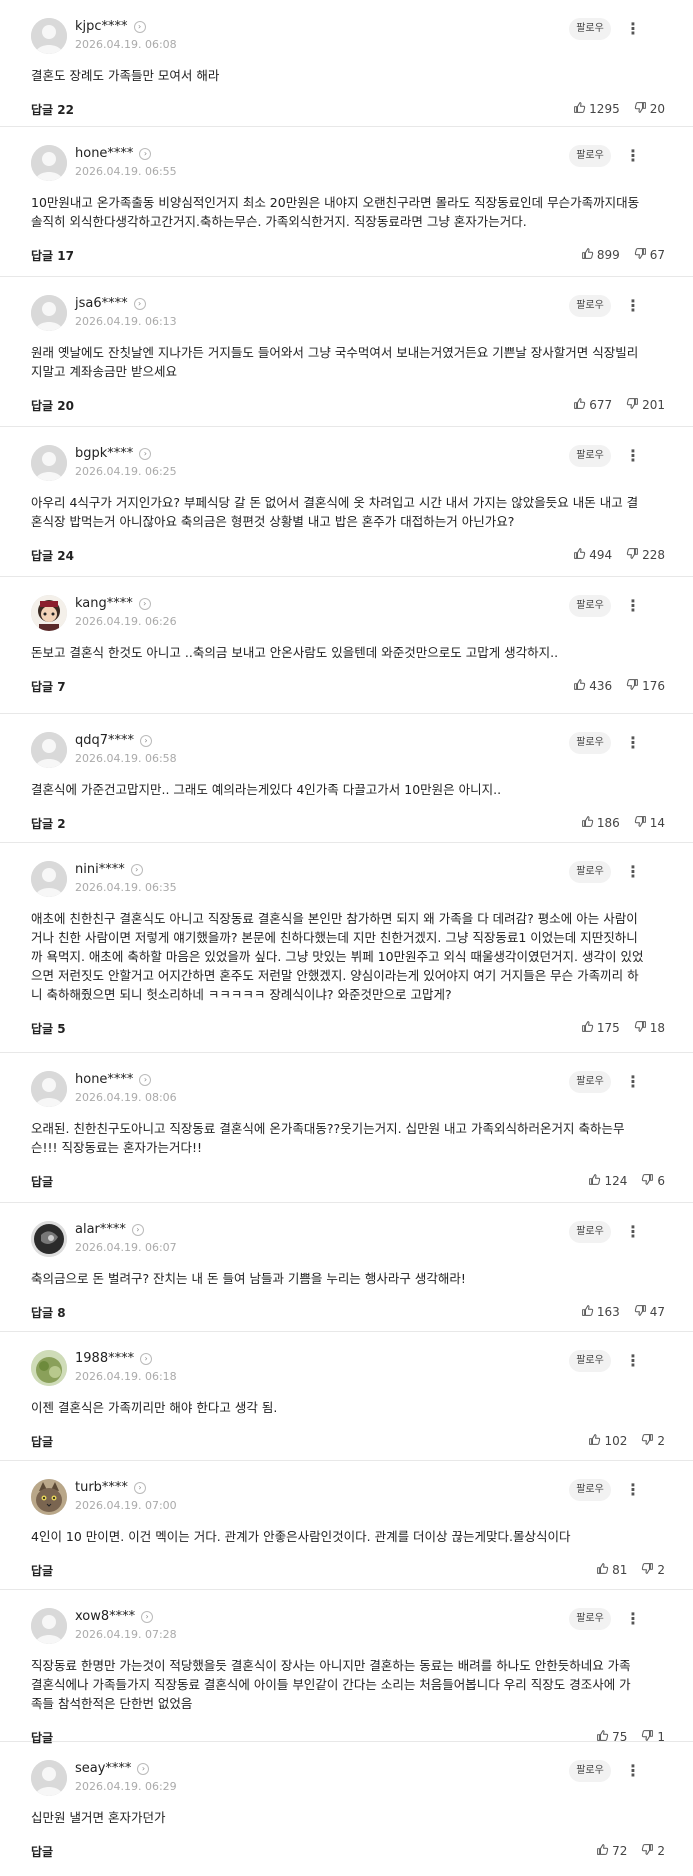 This screenshot has height=1876, width=693. I want to click on like-count: 677, so click(601, 405).